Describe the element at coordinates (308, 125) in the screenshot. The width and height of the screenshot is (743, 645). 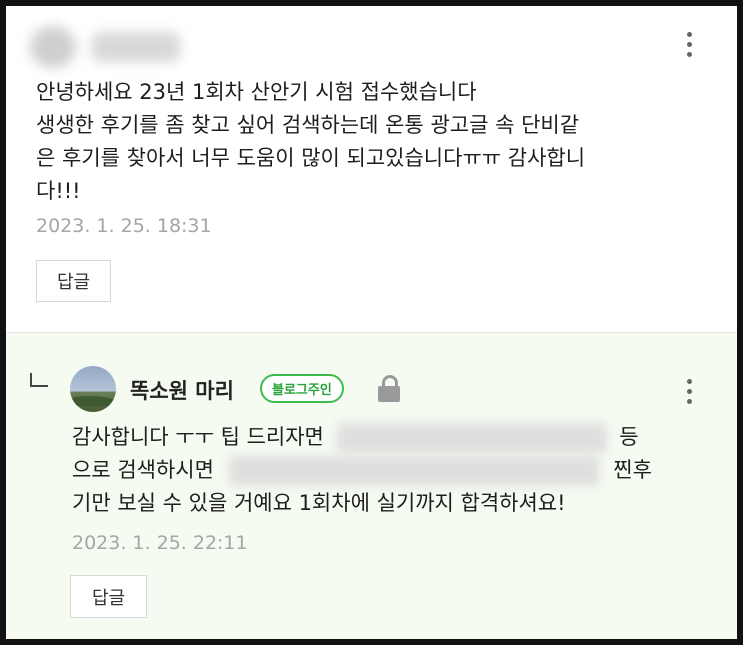
I see `comment-line: 생생한 후기를 좀 찾고 싶어 검색하는데 온통 광고글 속 단비같` at that location.